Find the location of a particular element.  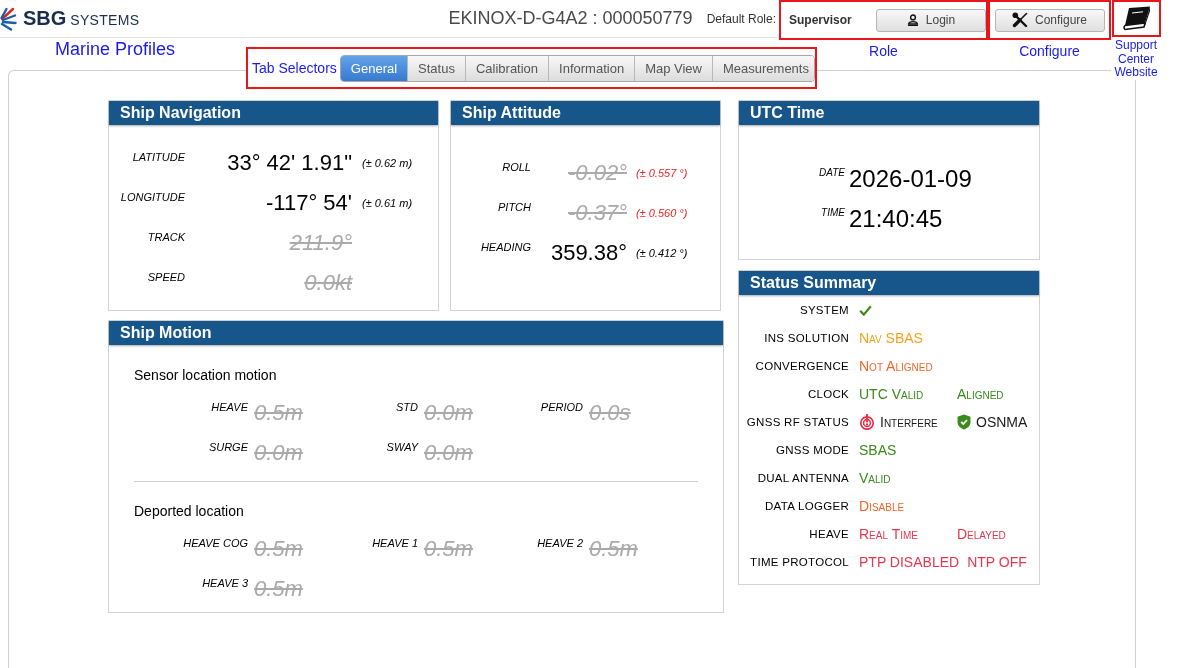

status-value: Delayed is located at coordinates (981, 534).